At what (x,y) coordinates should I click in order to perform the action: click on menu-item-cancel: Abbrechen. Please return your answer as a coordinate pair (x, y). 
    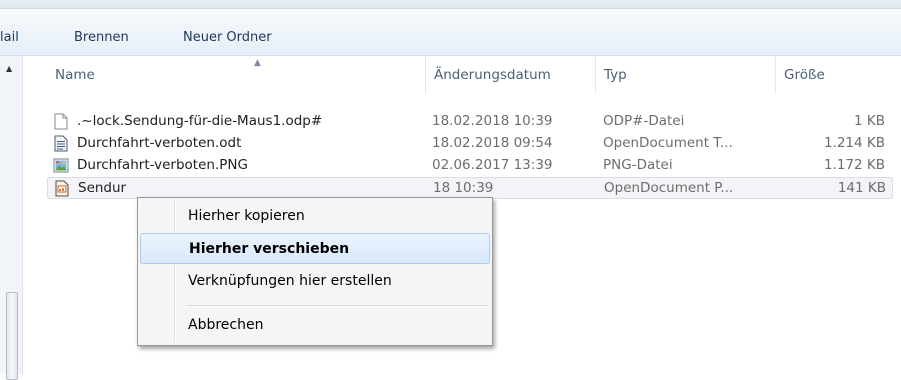
    Looking at the image, I should click on (315, 325).